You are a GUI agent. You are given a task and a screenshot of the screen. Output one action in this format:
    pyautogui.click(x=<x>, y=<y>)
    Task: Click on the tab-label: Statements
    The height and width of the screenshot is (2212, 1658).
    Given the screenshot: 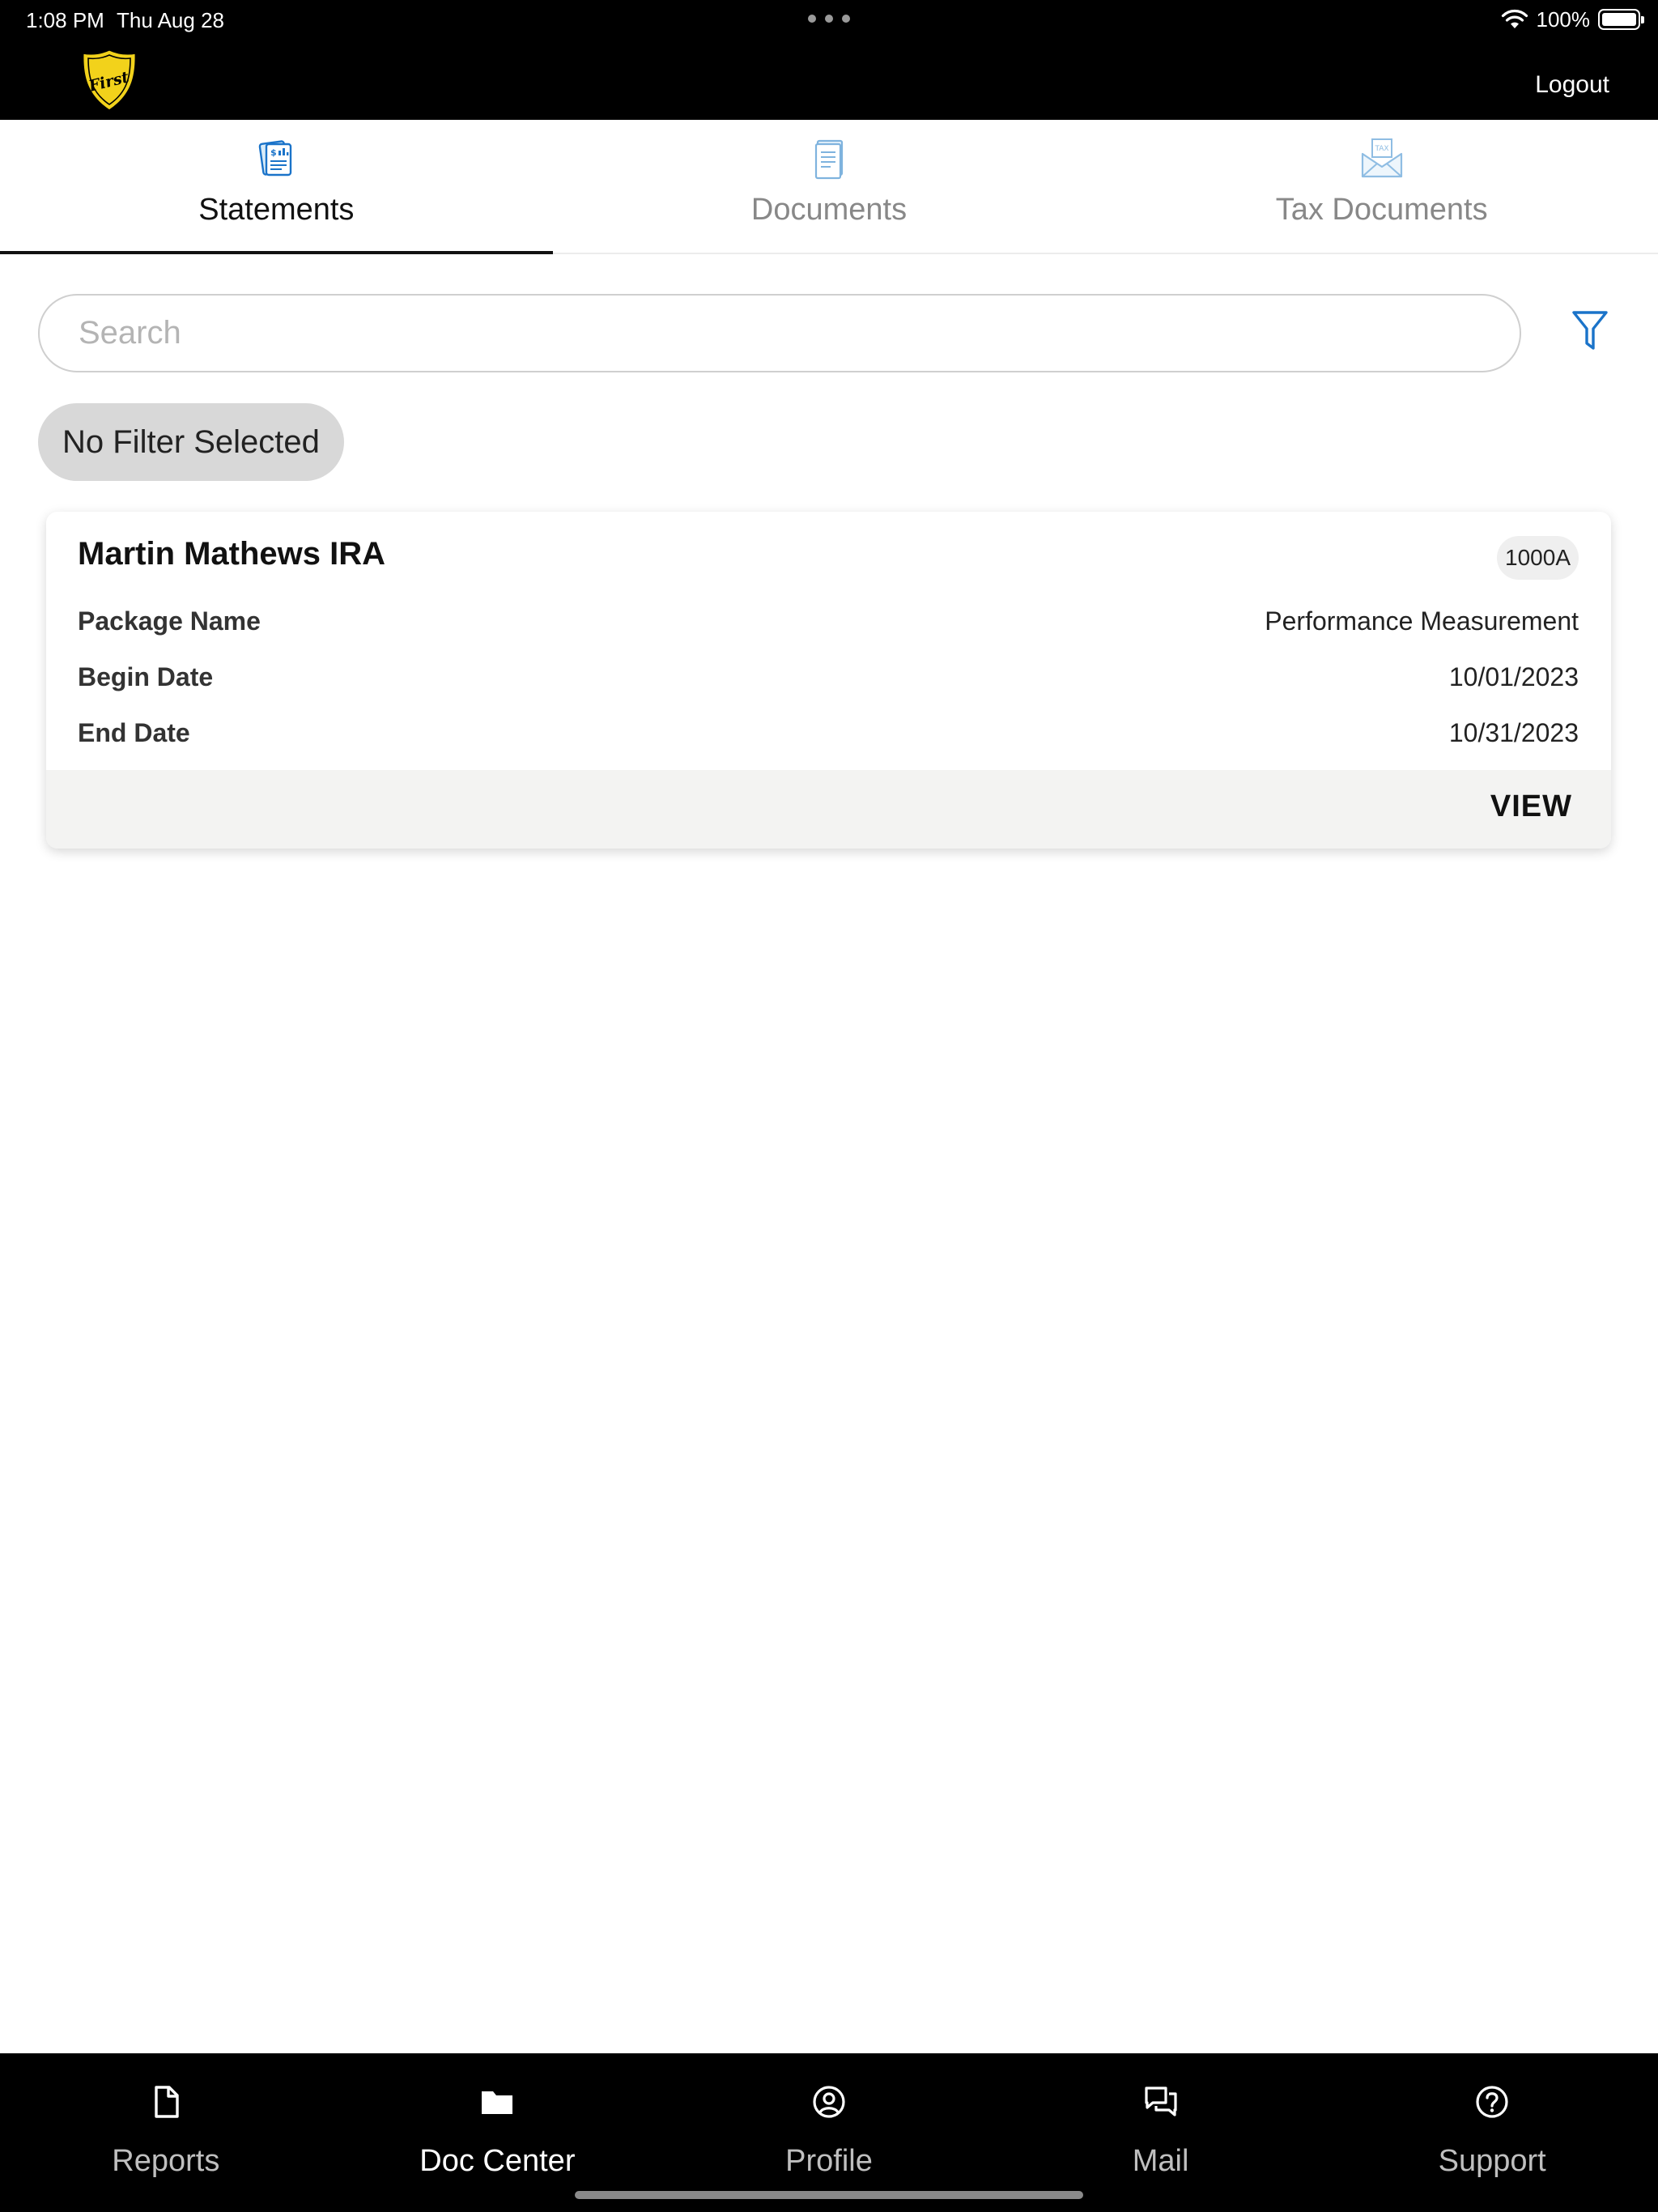 What is the action you would take?
    pyautogui.click(x=276, y=210)
    